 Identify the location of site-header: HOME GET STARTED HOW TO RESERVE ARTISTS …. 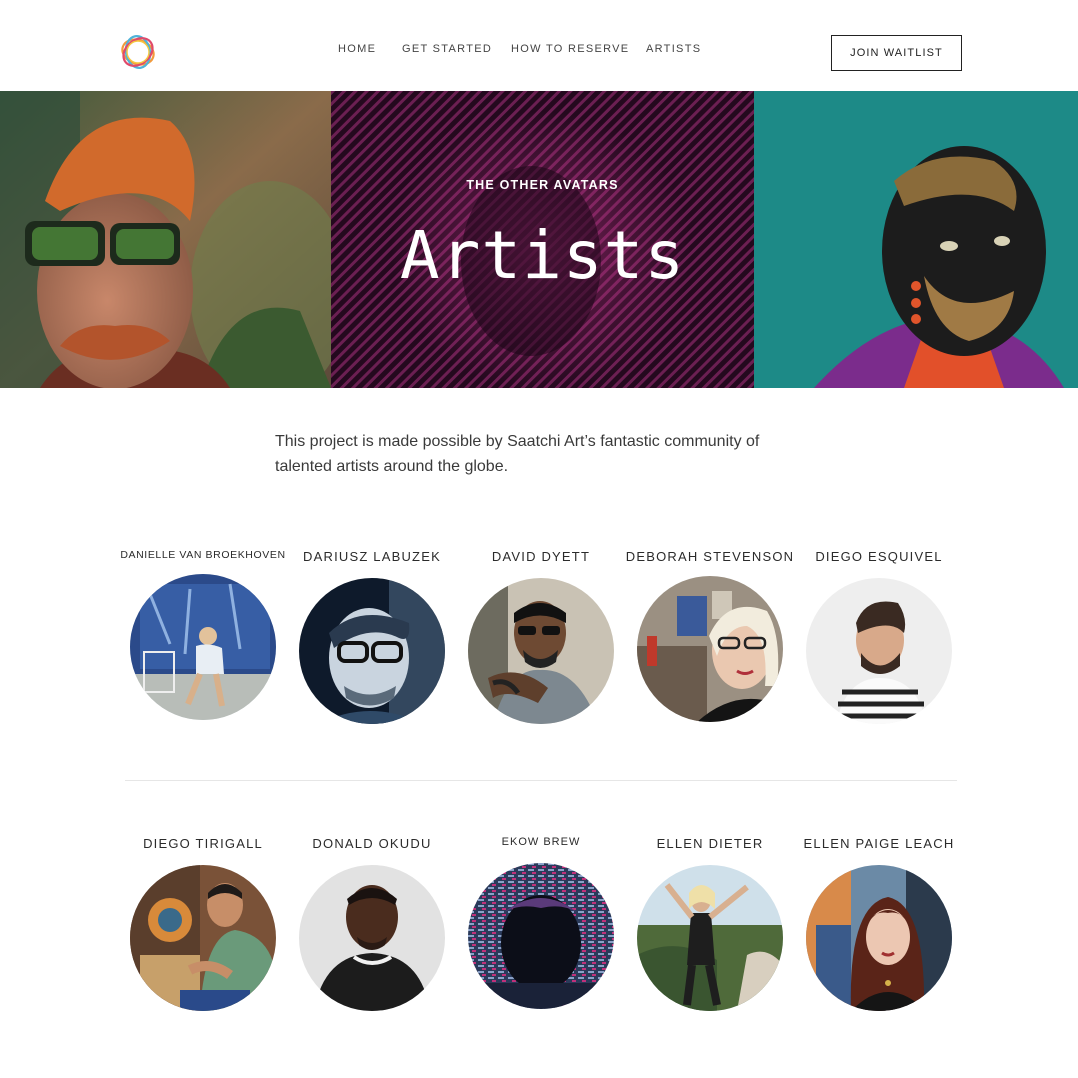
(539, 45).